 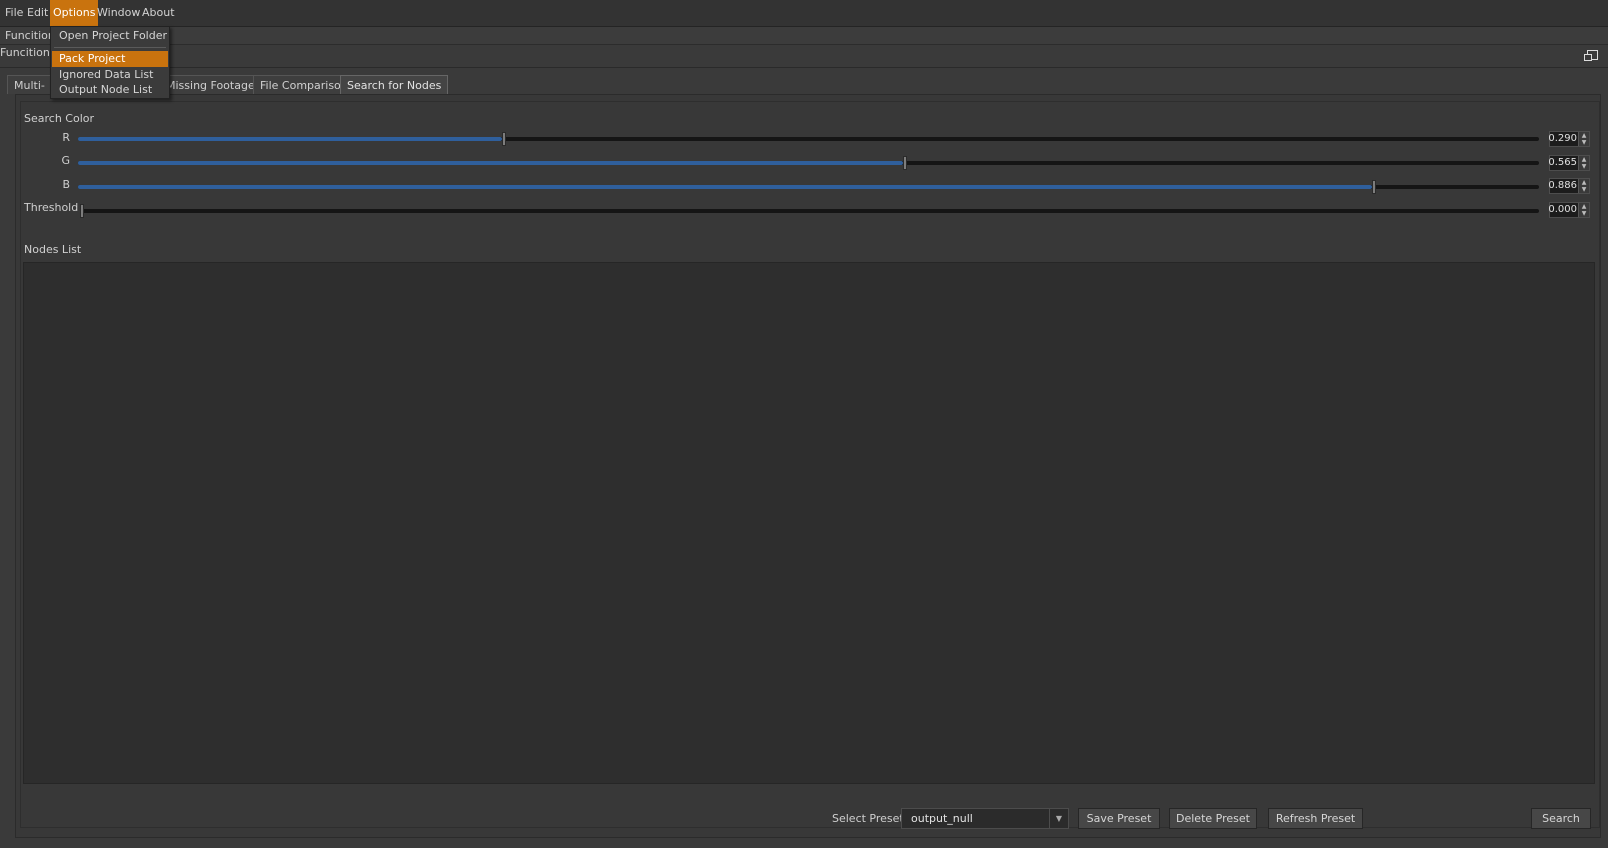 What do you see at coordinates (110, 90) in the screenshot?
I see `menu-item-output-node-list: Output Node List` at bounding box center [110, 90].